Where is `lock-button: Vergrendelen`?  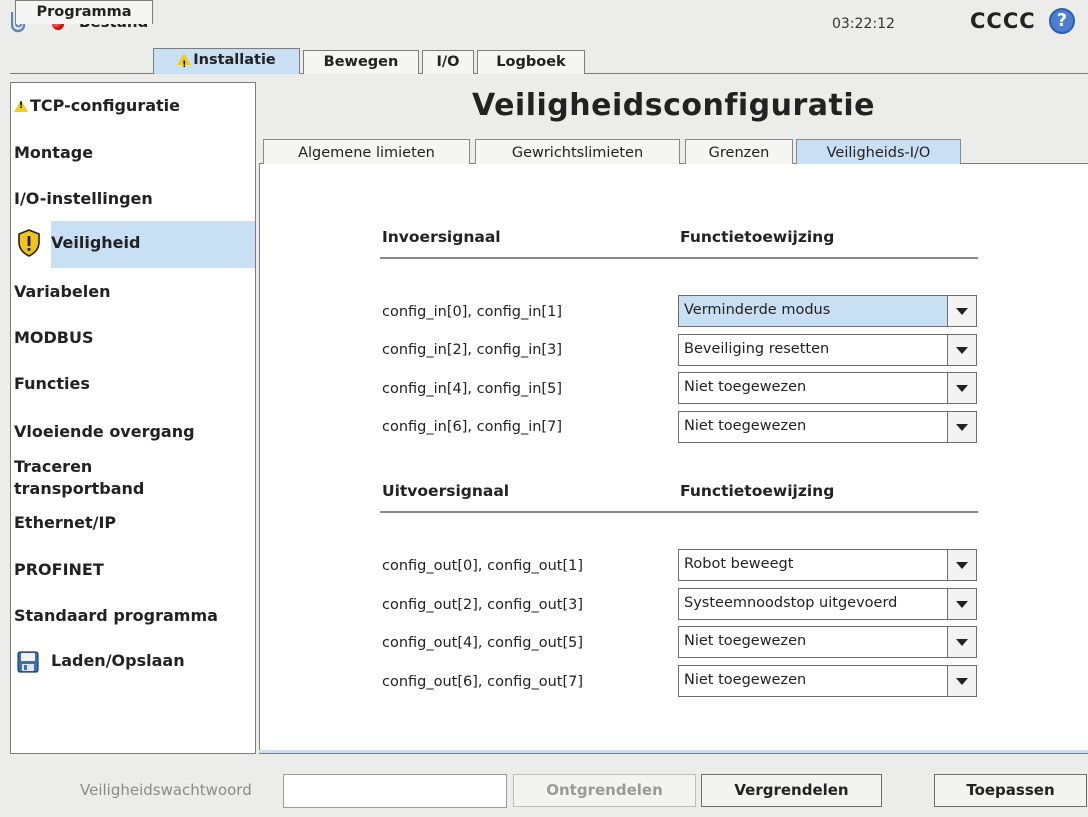
lock-button: Vergrendelen is located at coordinates (791, 790).